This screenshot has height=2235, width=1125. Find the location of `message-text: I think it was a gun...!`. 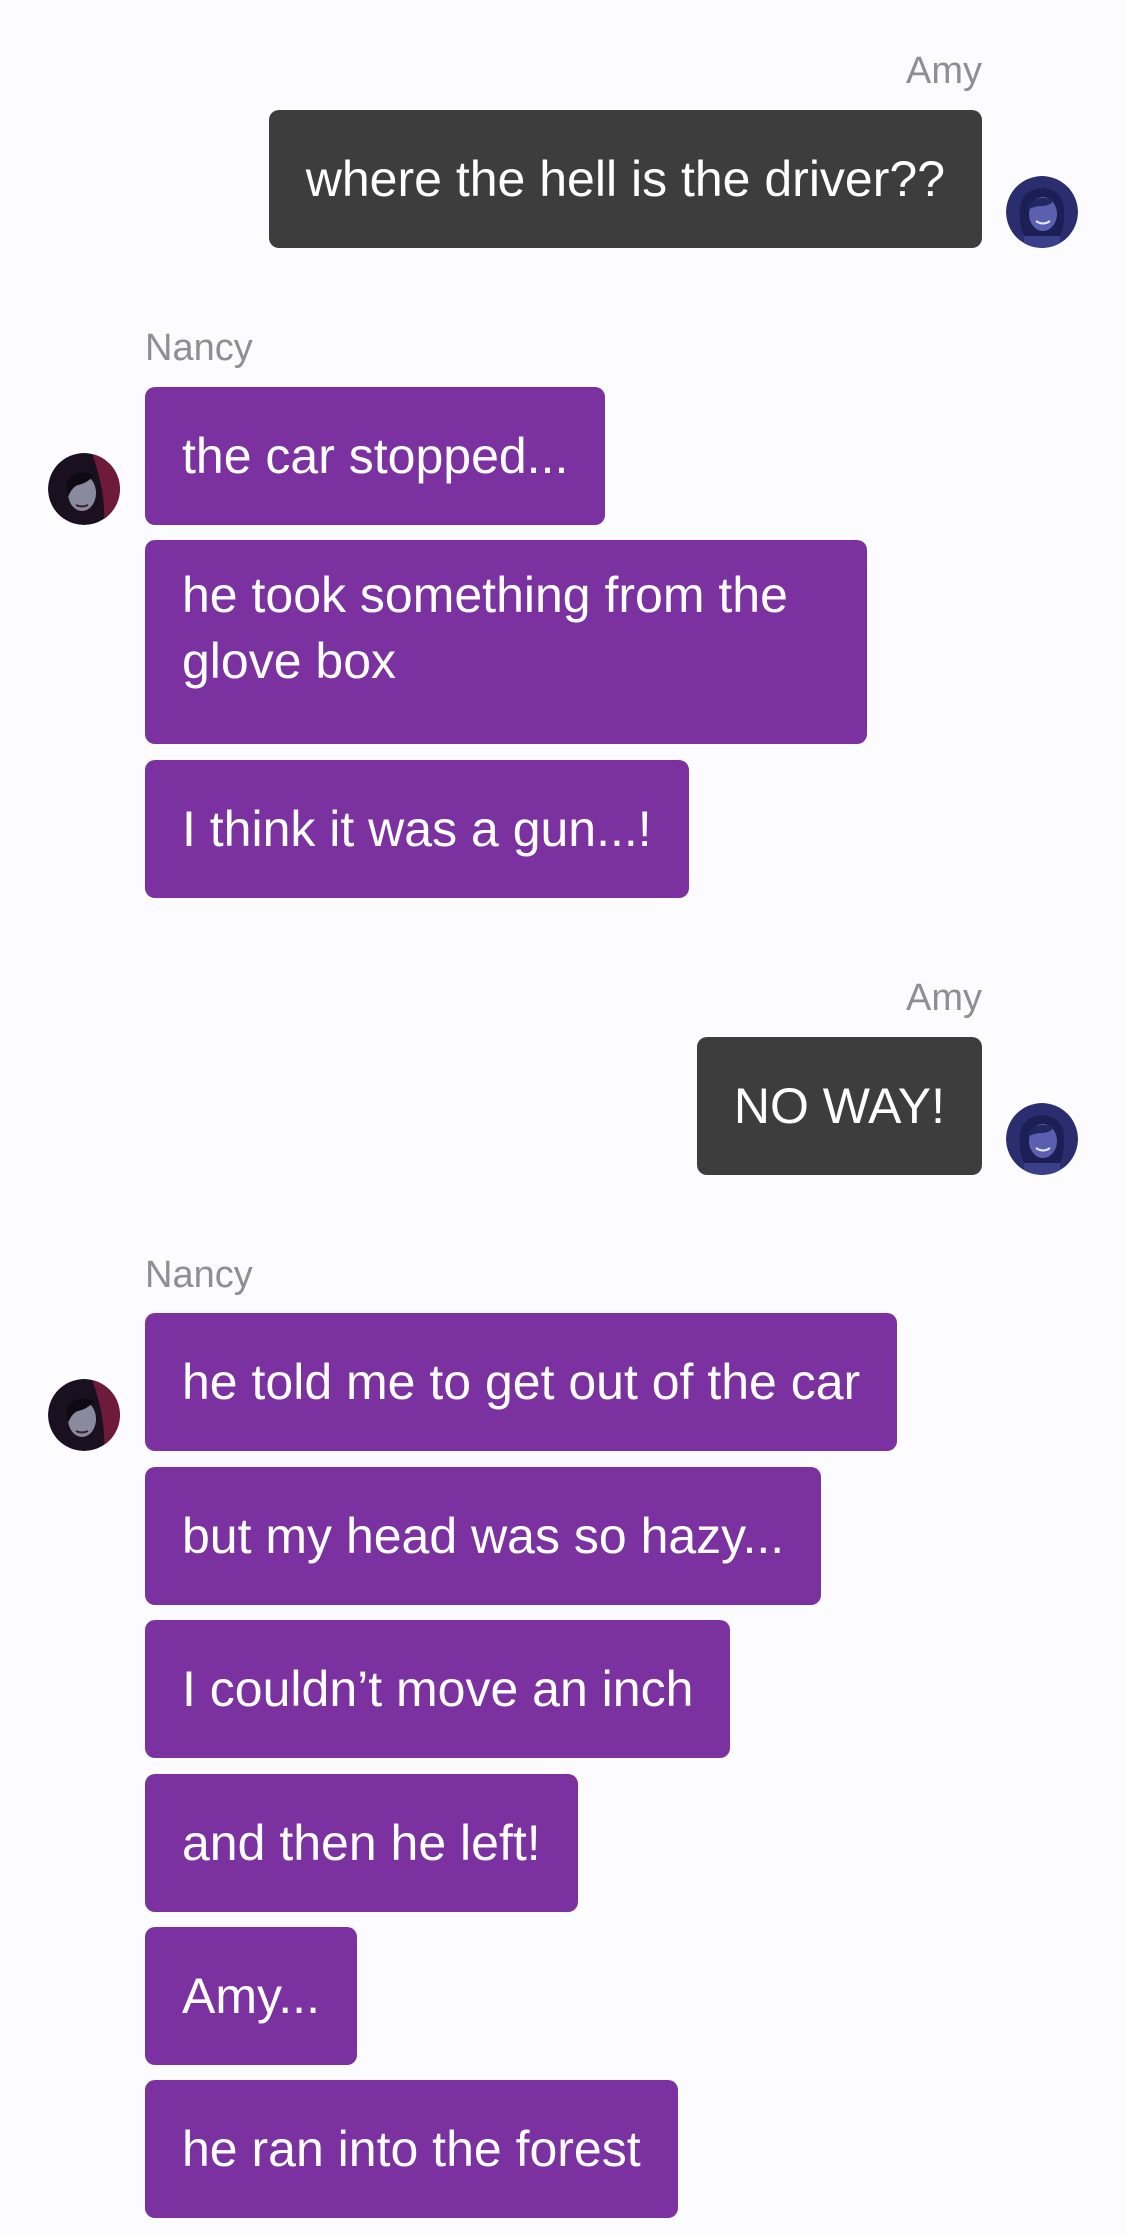

message-text: I think it was a gun...! is located at coordinates (417, 829).